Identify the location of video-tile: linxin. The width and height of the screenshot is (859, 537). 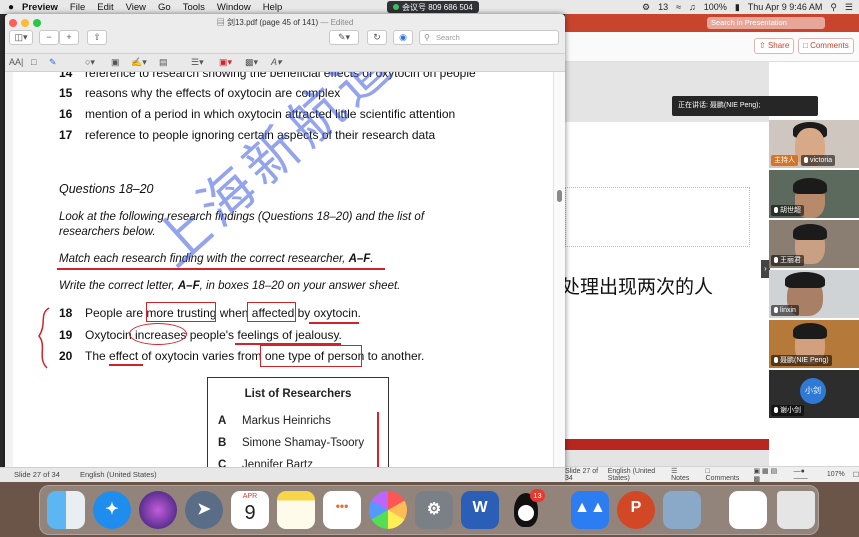
(814, 294).